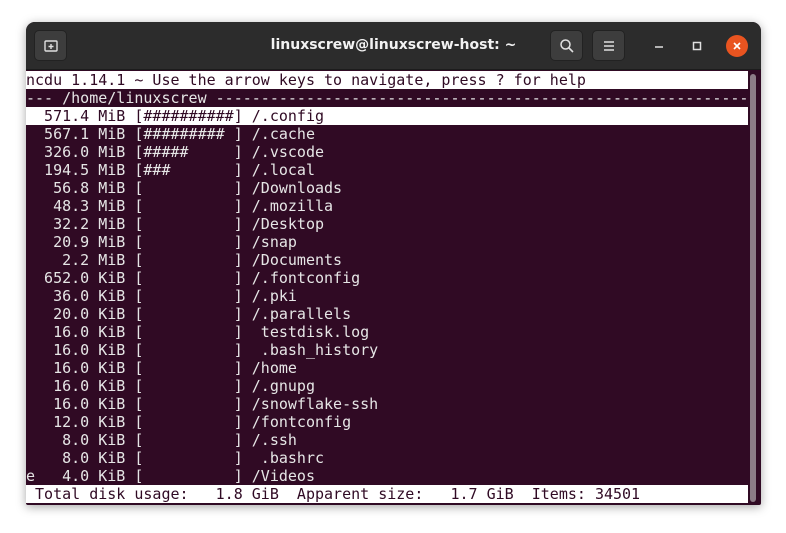  I want to click on title-bar: linuxscrew@linuxscrew-host: ~, so click(393, 46).